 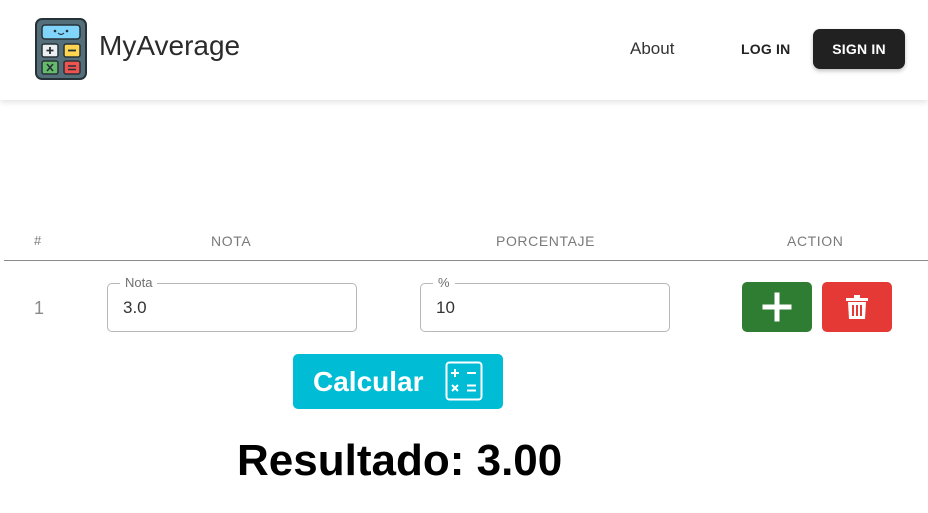 I want to click on table-header: # NOTA PORCENTAJE ACTION, so click(x=464, y=245).